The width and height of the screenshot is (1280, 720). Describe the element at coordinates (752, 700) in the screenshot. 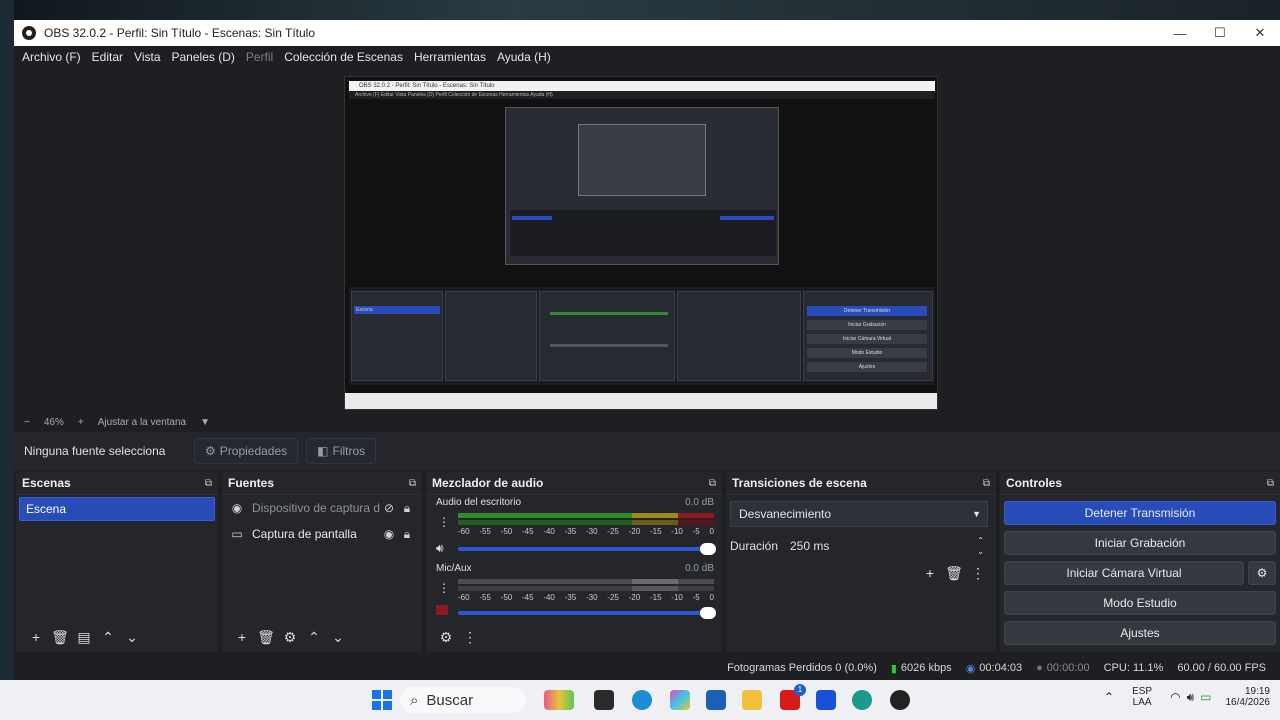

I see `file-explorer-icon` at that location.